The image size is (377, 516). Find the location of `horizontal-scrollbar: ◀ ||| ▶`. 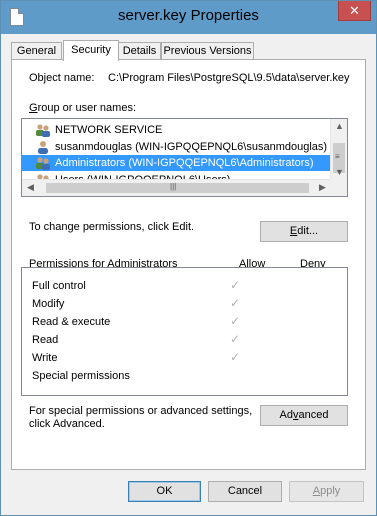

horizontal-scrollbar: ◀ ||| ▶ is located at coordinates (176, 187).